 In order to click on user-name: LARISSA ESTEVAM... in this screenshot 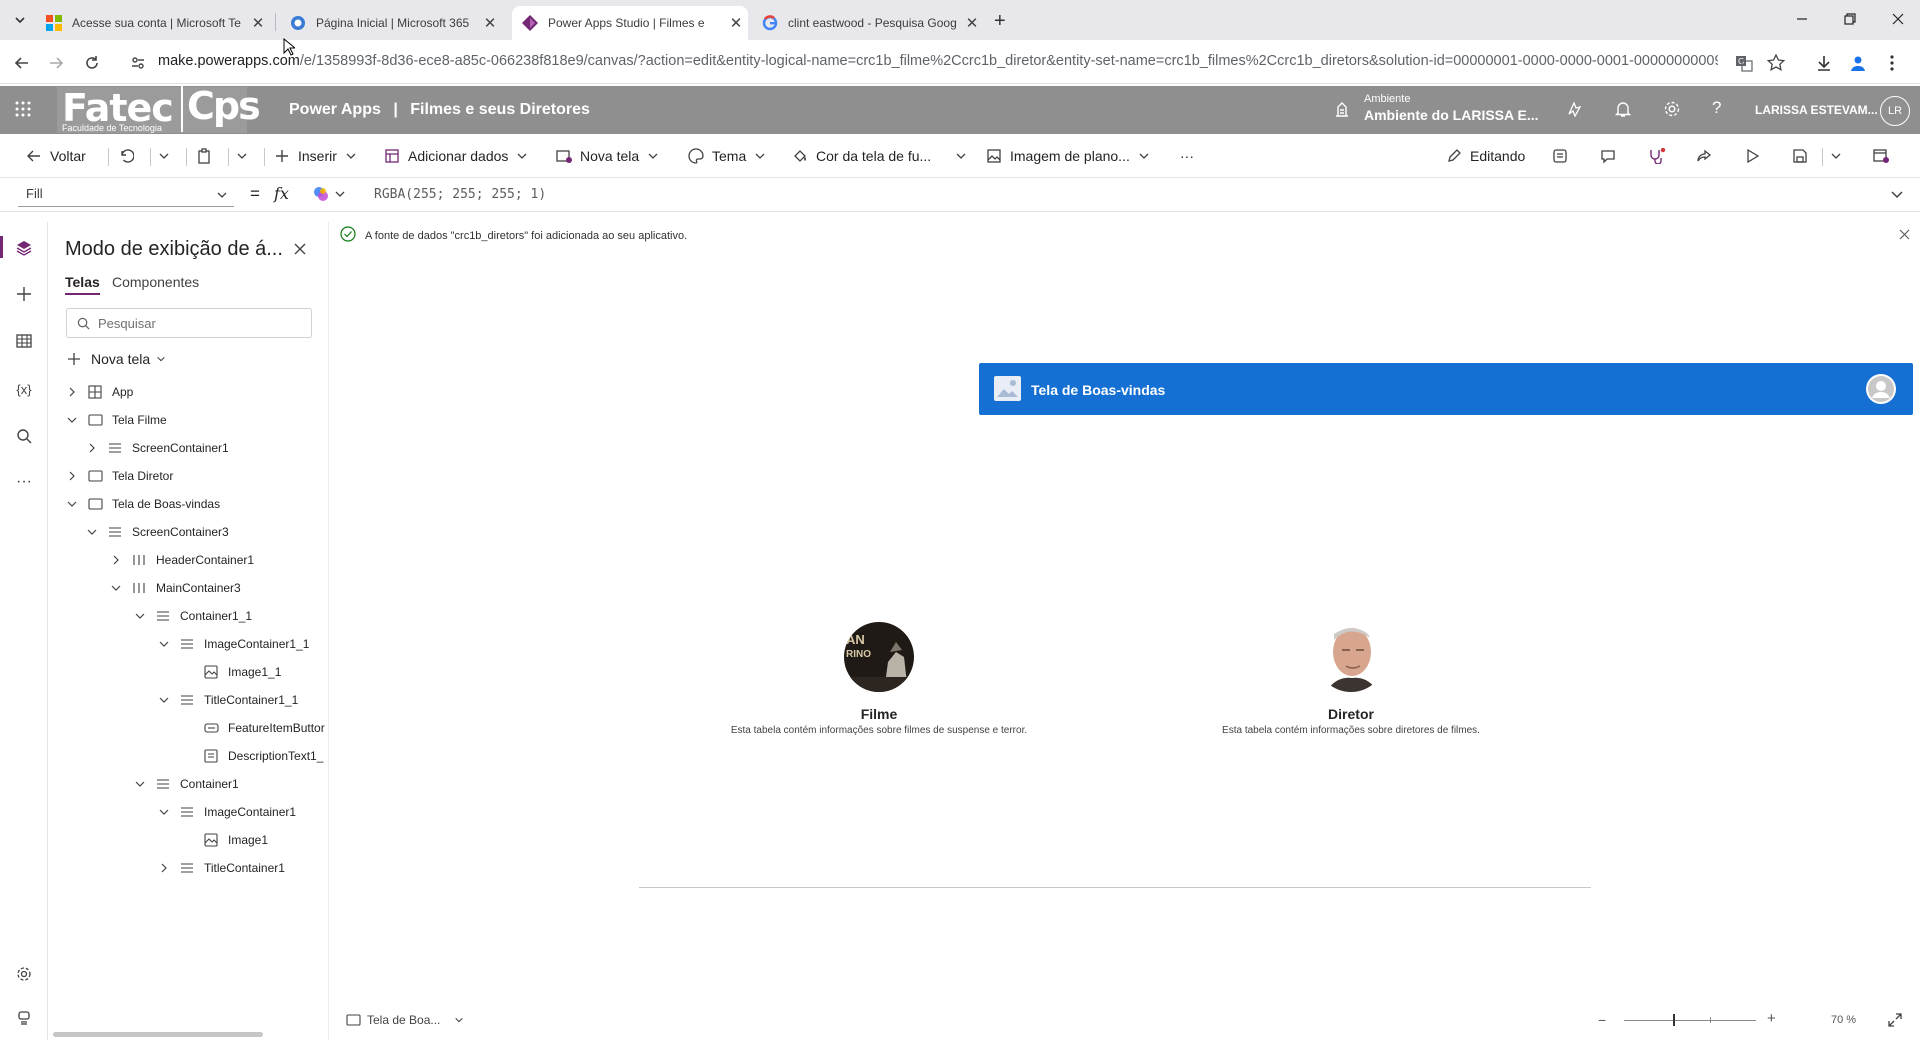, I will do `click(1816, 110)`.